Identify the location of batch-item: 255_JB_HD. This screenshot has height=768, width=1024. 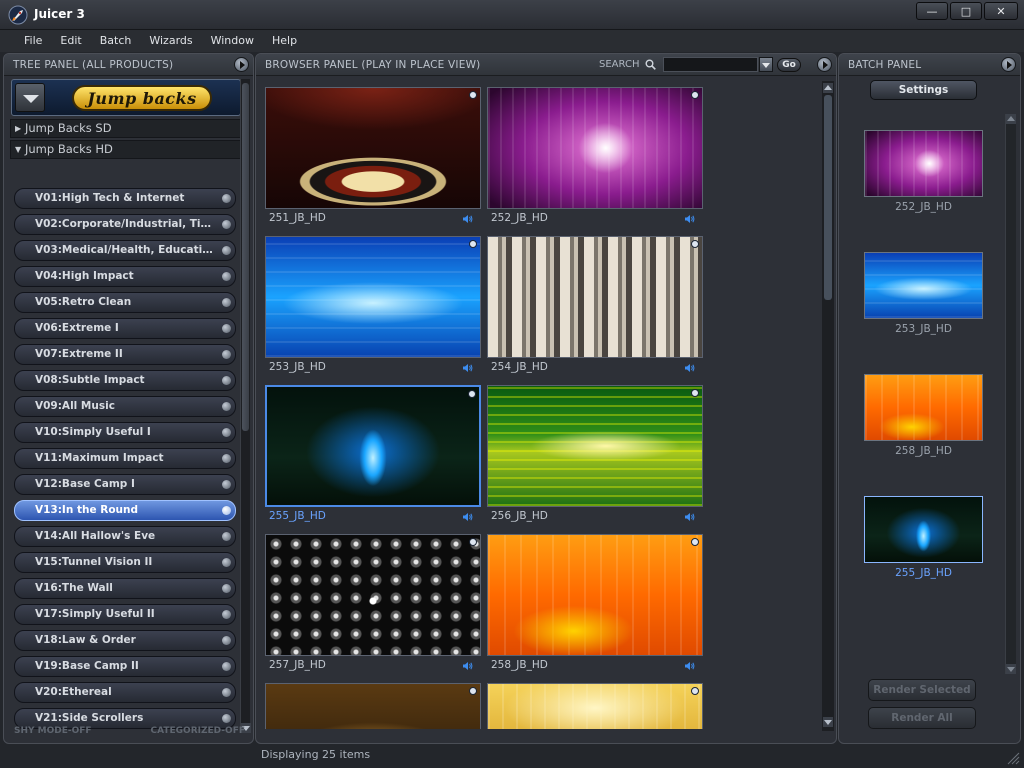
(923, 537).